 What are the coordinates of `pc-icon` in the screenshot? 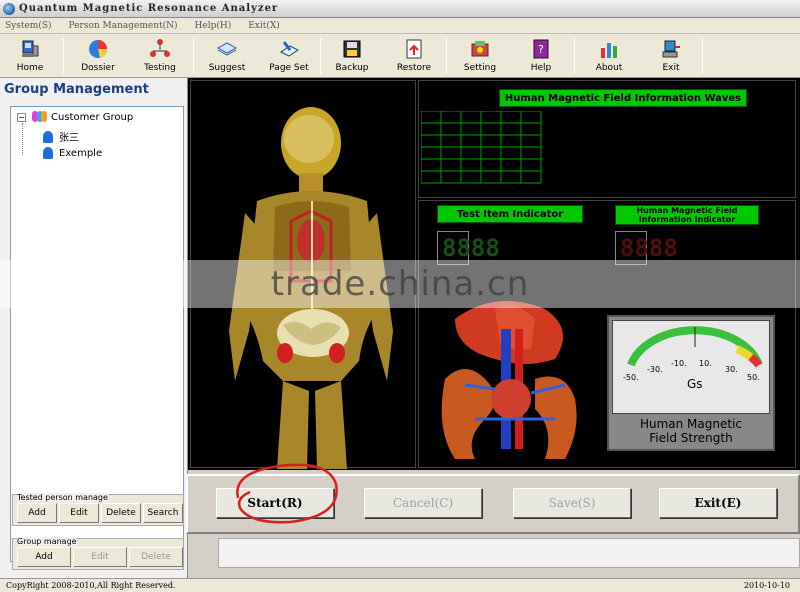 It's located at (30, 49).